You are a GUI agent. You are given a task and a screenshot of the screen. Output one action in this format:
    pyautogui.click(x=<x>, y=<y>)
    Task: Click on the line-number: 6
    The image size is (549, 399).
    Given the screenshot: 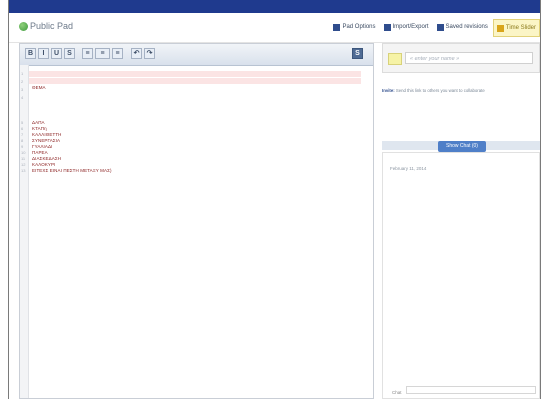 What is the action you would take?
    pyautogui.click(x=22, y=128)
    